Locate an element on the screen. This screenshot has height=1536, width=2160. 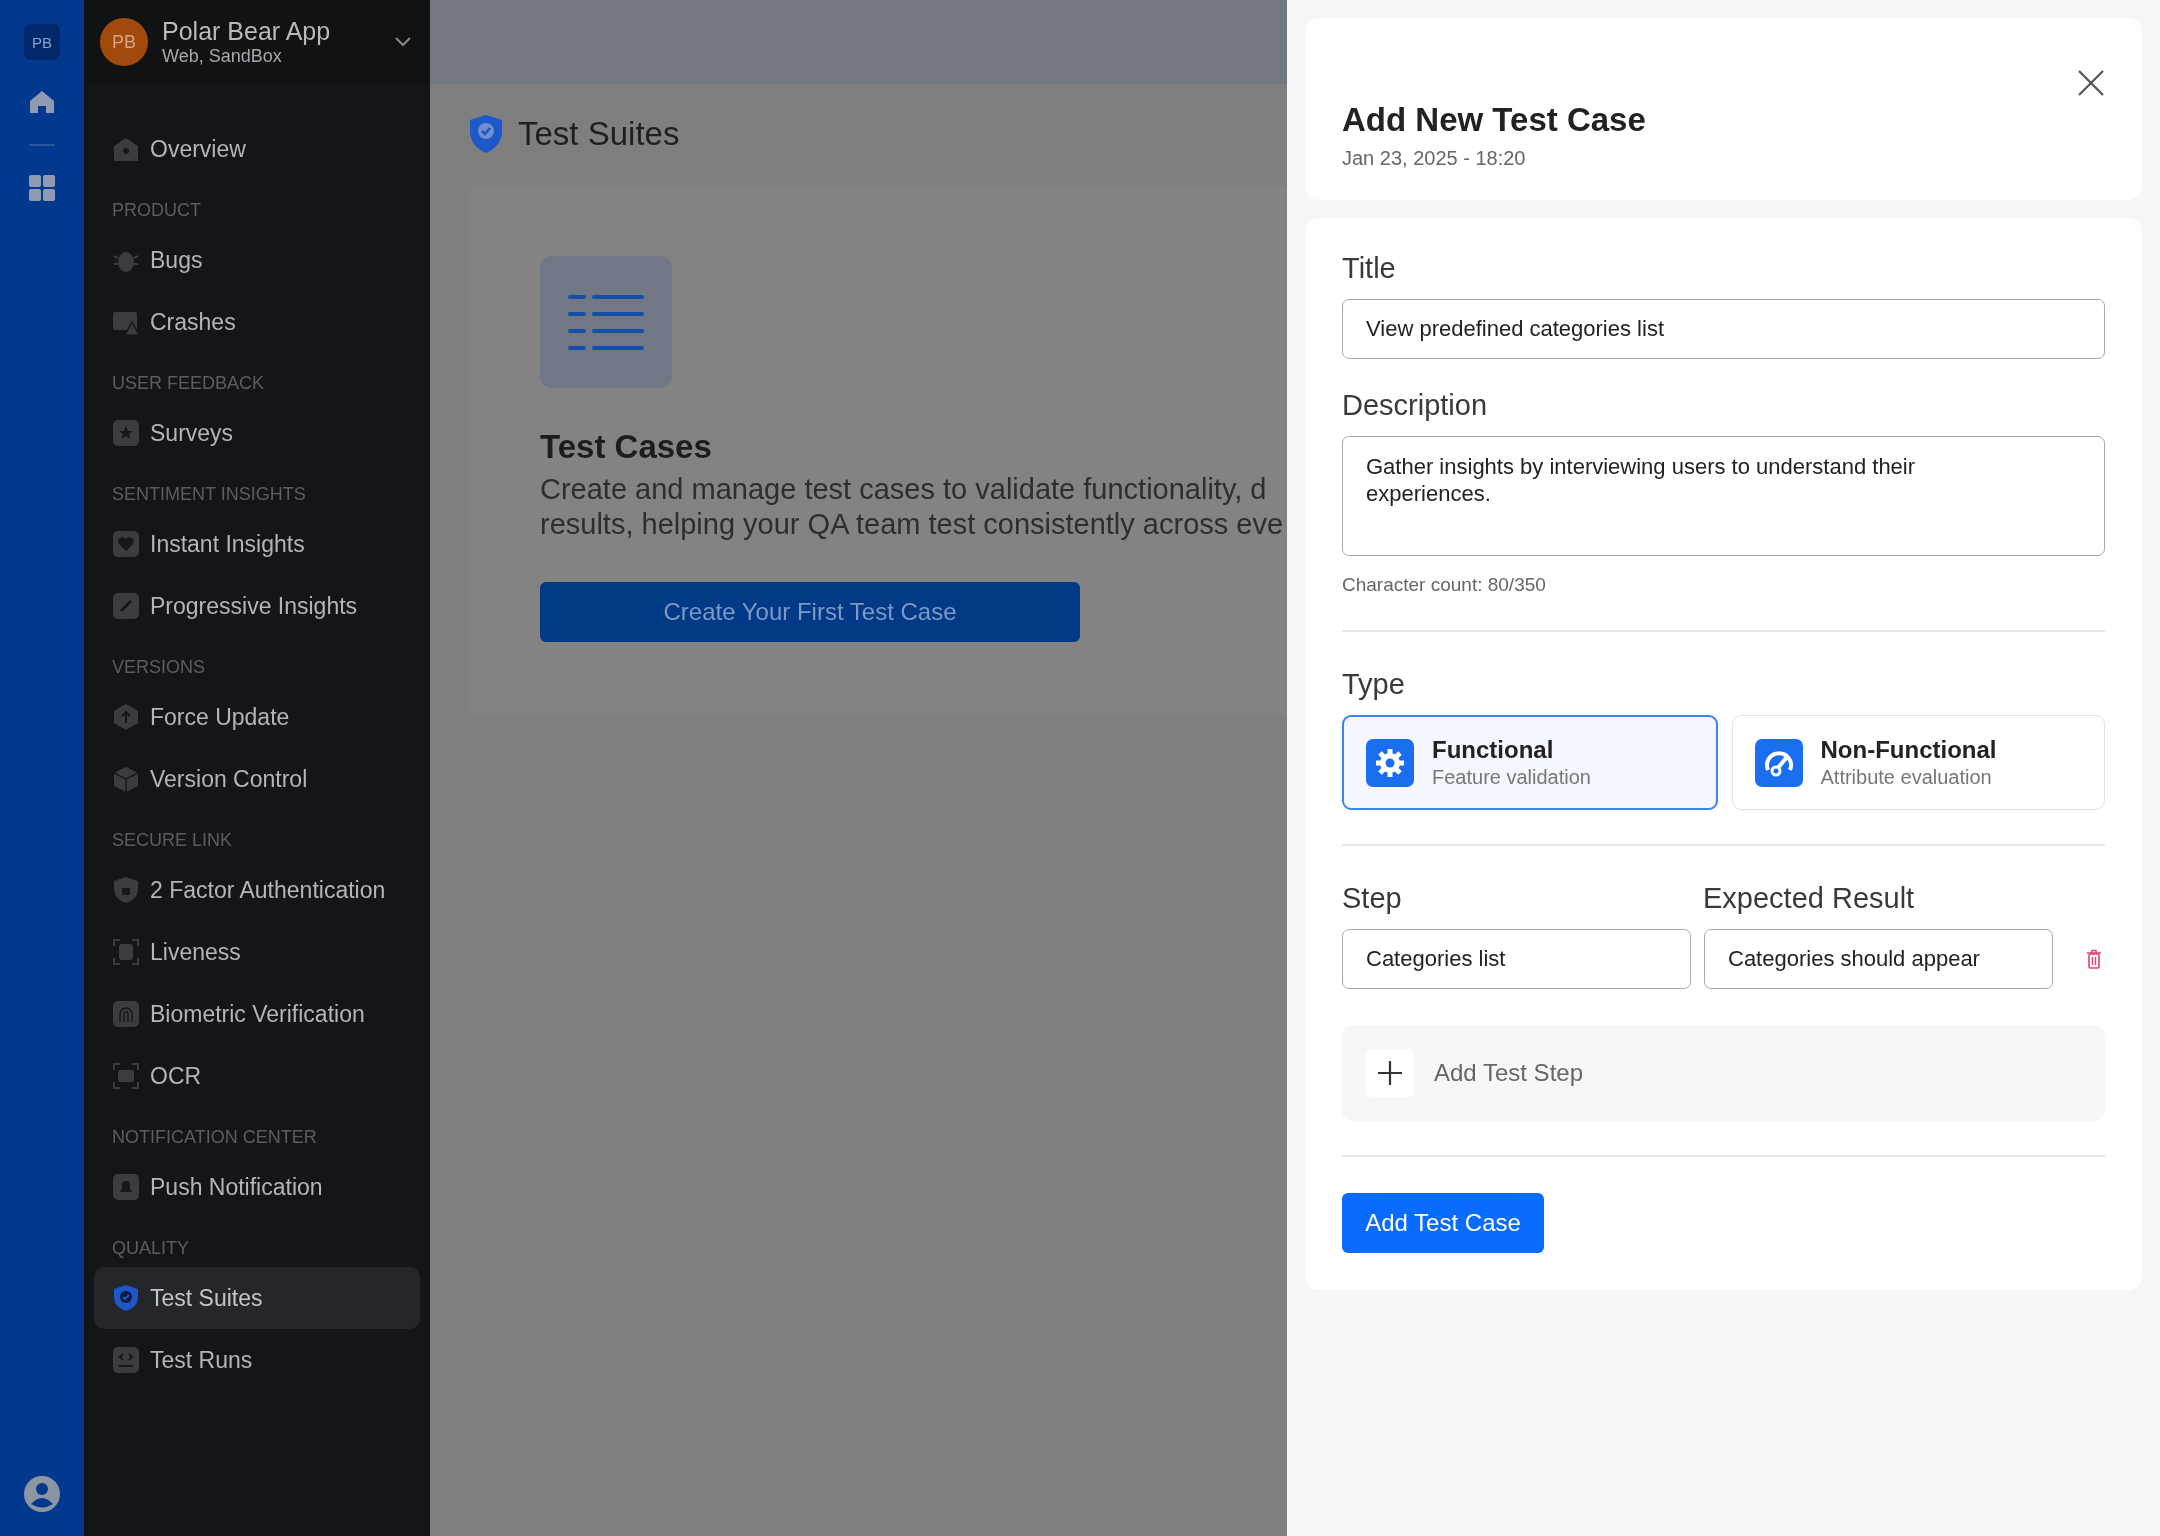
nav-item: Progressive Insights is located at coordinates (257, 606).